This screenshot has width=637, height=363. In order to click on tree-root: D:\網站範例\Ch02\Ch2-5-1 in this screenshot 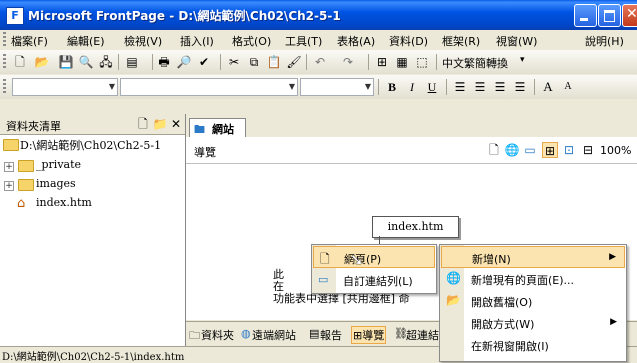, I will do `click(90, 145)`.